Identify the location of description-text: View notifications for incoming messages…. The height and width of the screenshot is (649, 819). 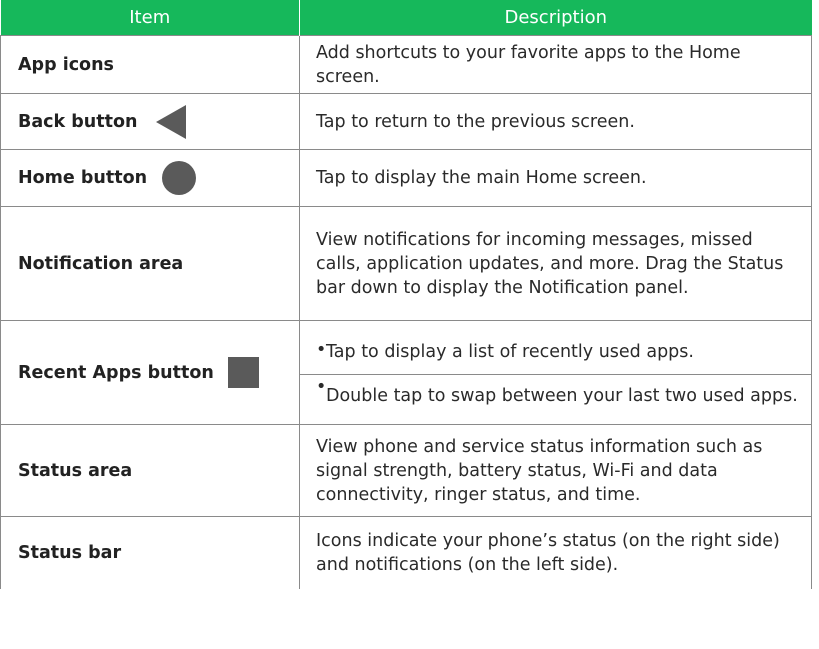
(550, 263).